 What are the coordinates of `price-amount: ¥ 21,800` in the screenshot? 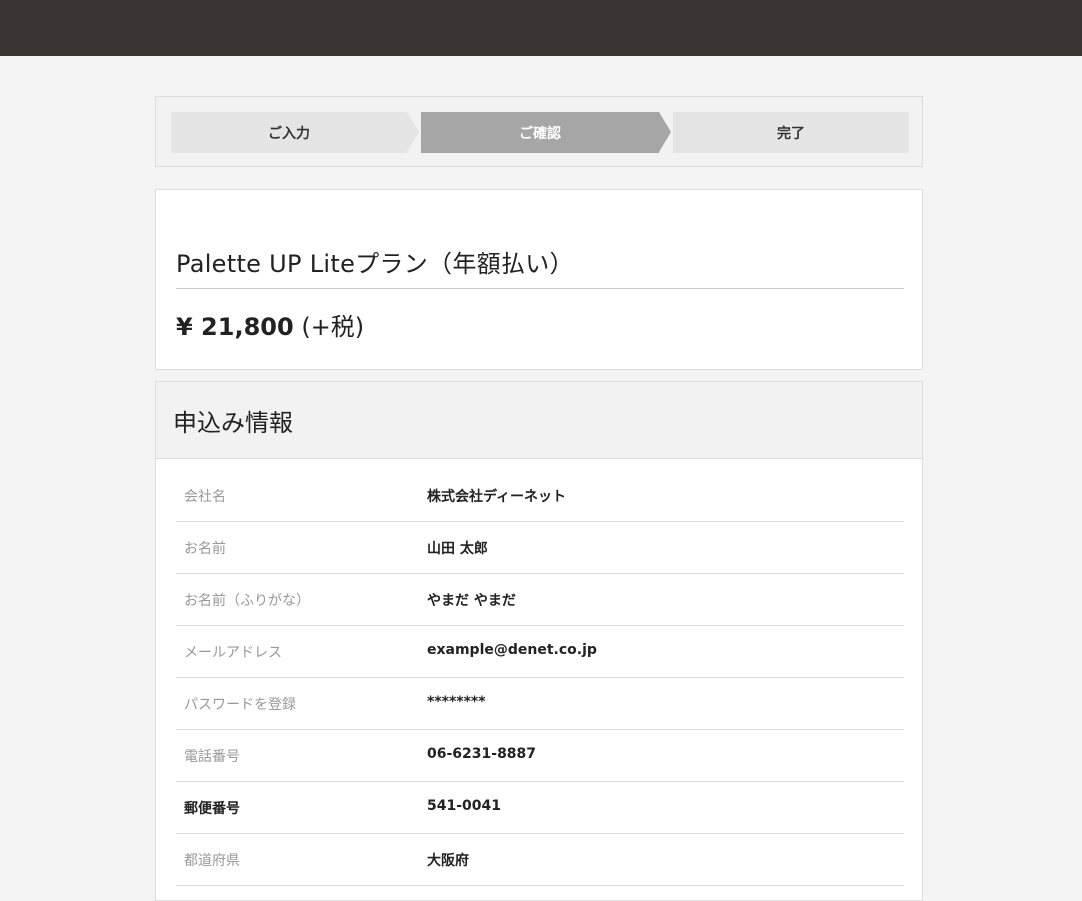 It's located at (235, 327).